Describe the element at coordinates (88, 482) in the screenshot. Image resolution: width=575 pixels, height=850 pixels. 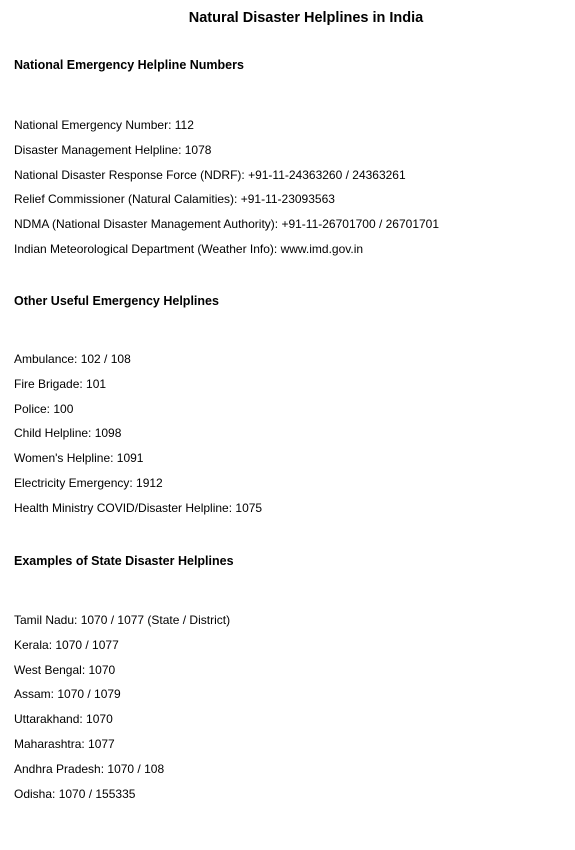
I see `list-item: Electricity Emergency: 1912` at that location.